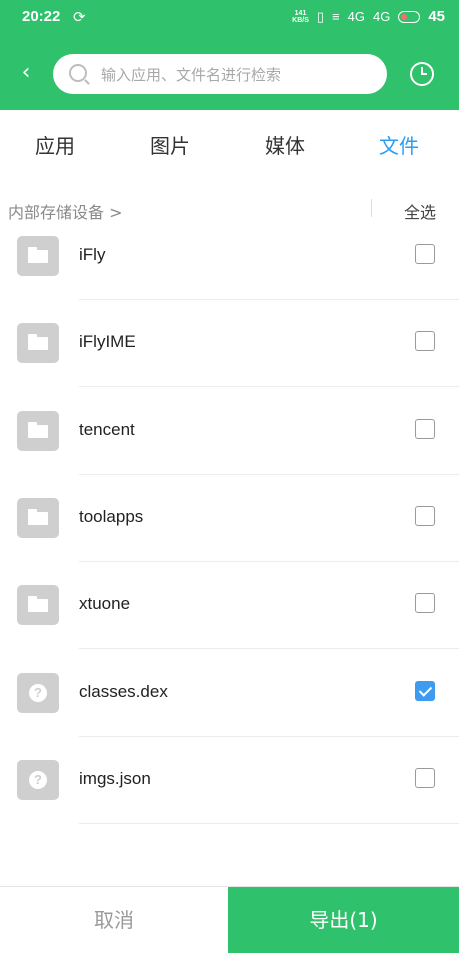 This screenshot has width=459, height=955. Describe the element at coordinates (170, 144) in the screenshot. I see `tab-images: 图片` at that location.